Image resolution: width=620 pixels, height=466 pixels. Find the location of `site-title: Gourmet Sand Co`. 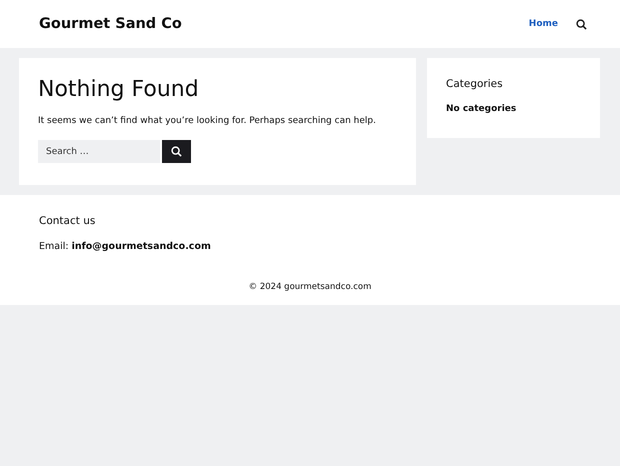

site-title: Gourmet Sand Co is located at coordinates (284, 24).